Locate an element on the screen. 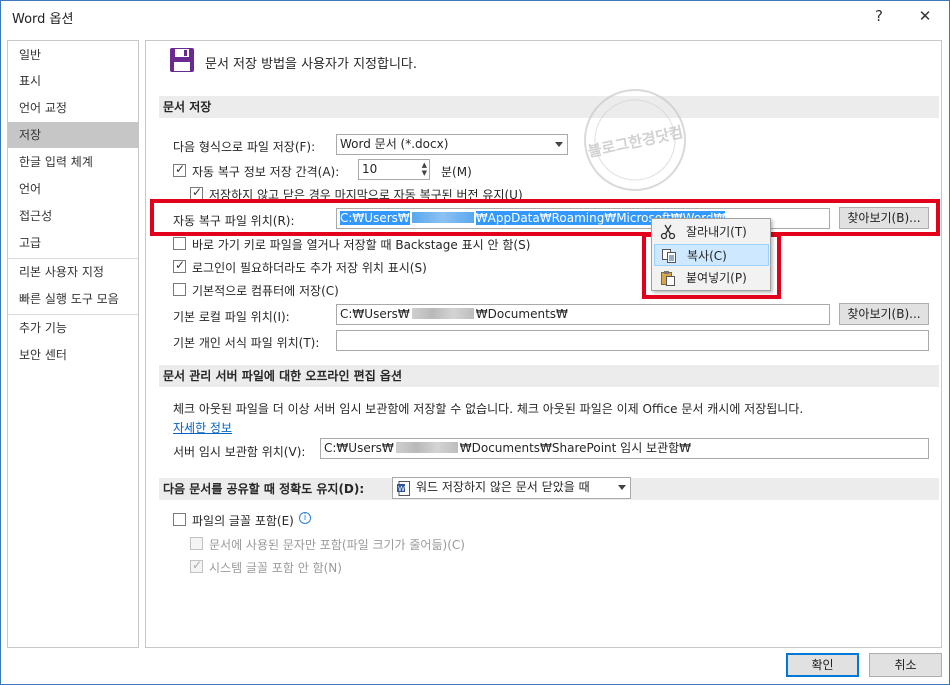 Image resolution: width=950 pixels, height=685 pixels. autorecover-checkbox: ✓ is located at coordinates (179, 169).